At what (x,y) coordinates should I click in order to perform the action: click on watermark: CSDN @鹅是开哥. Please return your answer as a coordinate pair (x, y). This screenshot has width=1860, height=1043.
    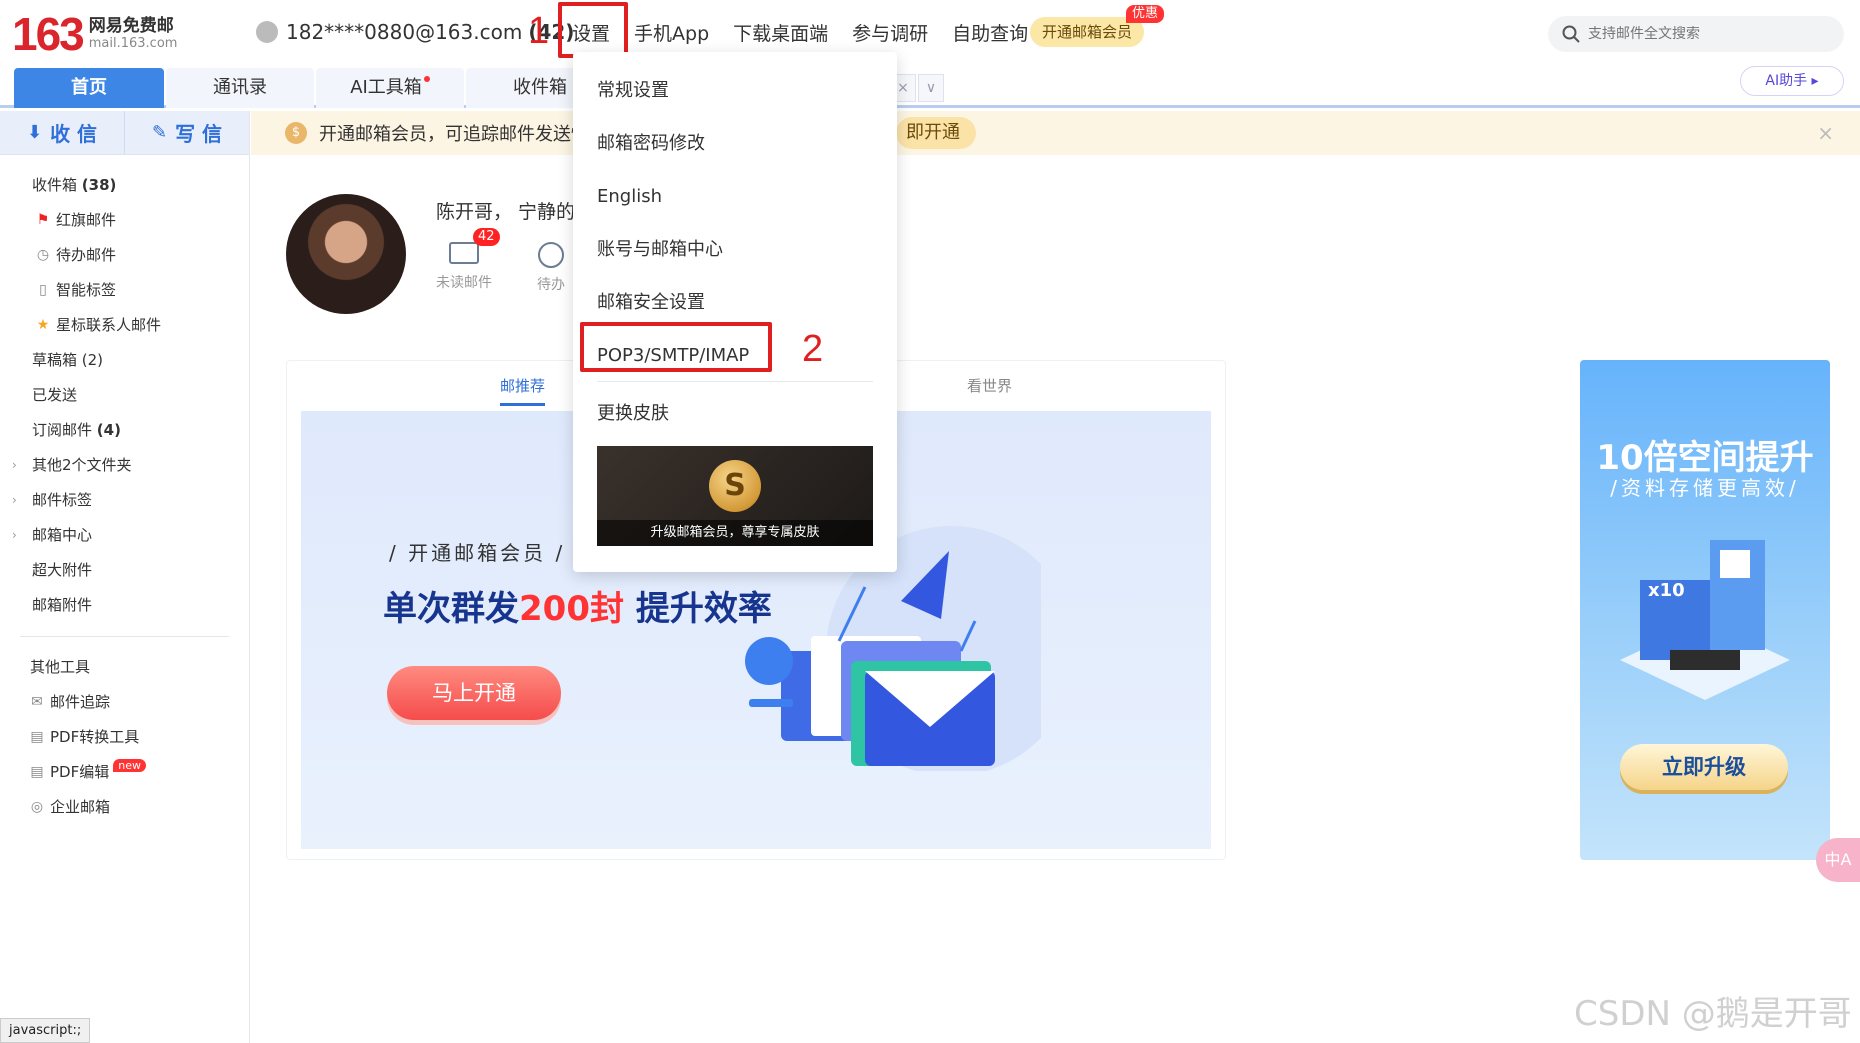
    Looking at the image, I should click on (1713, 1014).